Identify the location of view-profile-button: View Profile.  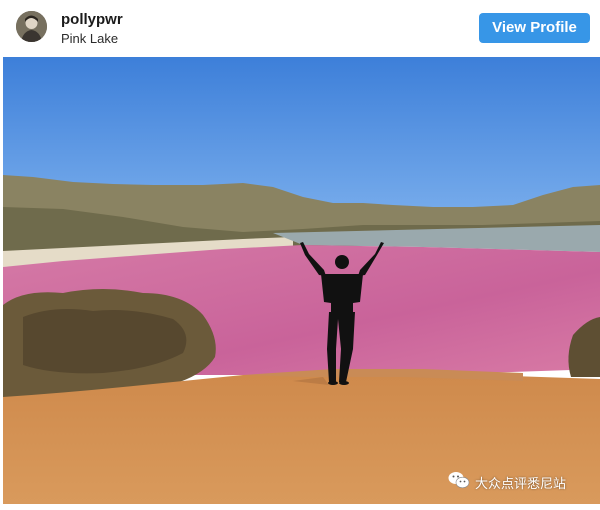
(534, 28).